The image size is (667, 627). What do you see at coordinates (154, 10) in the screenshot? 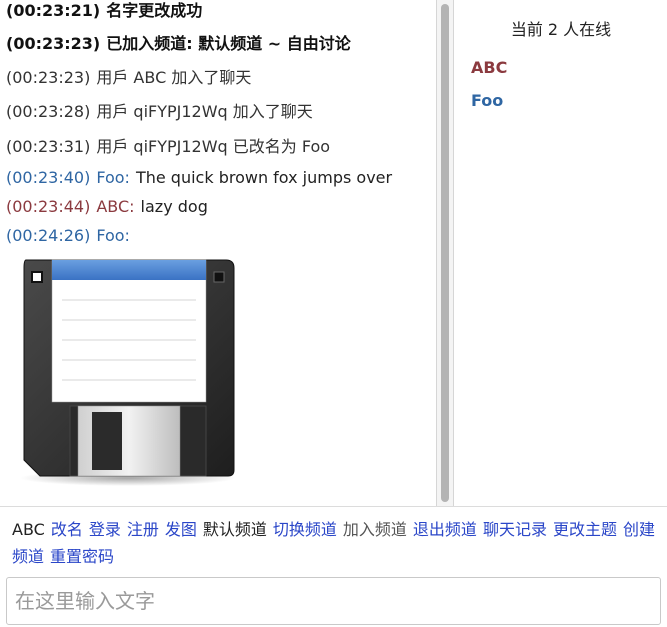
I see `message-text: 名字更改成功` at bounding box center [154, 10].